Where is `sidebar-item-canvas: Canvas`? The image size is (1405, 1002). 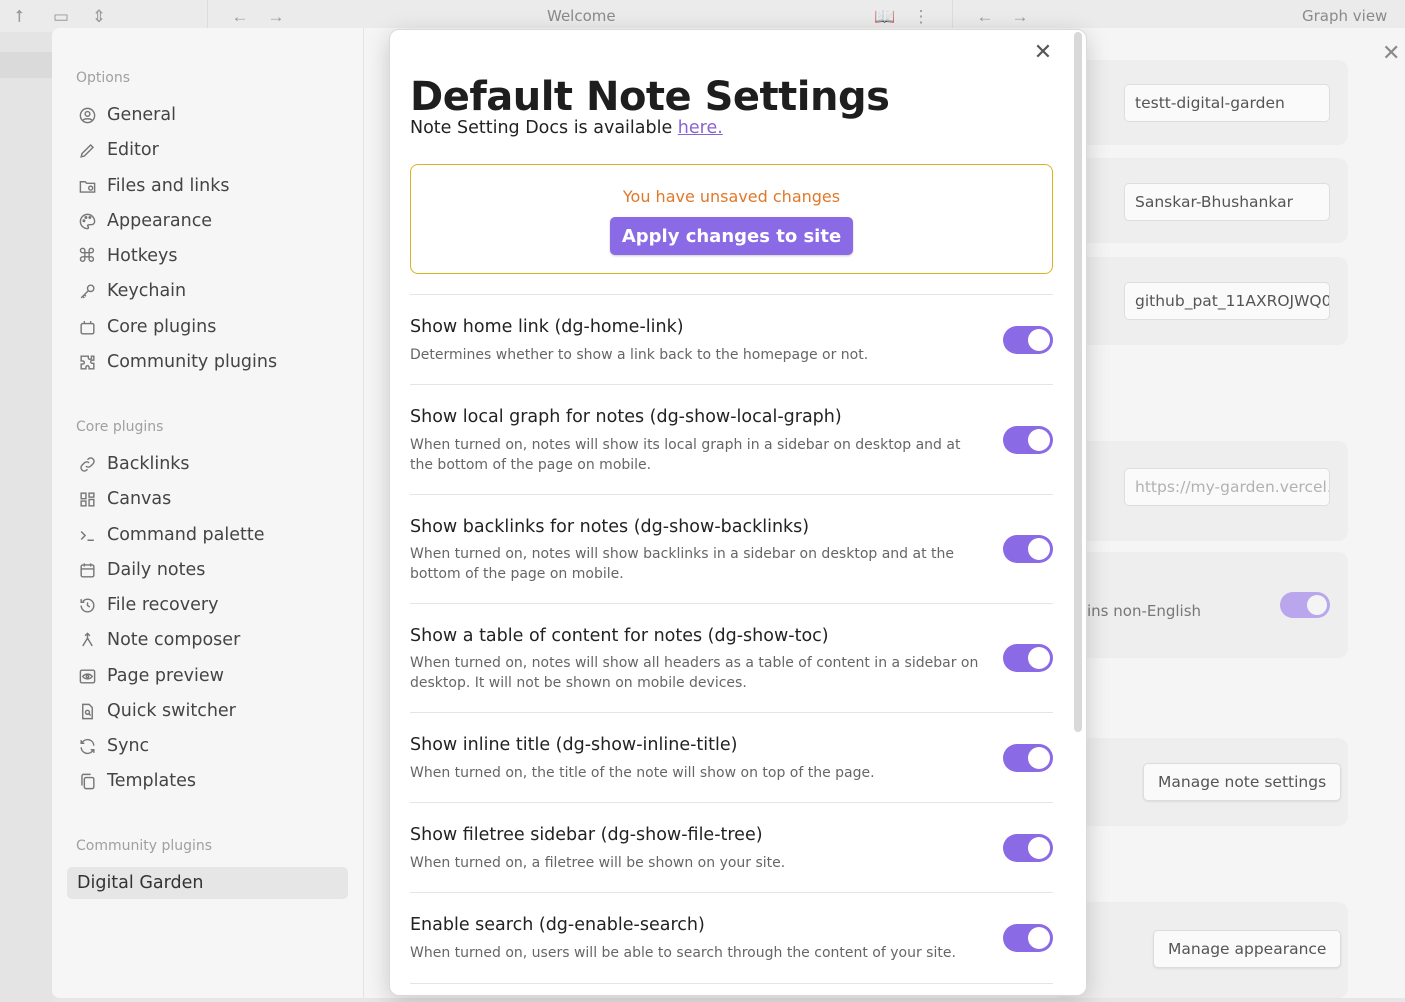 sidebar-item-canvas: Canvas is located at coordinates (207, 499).